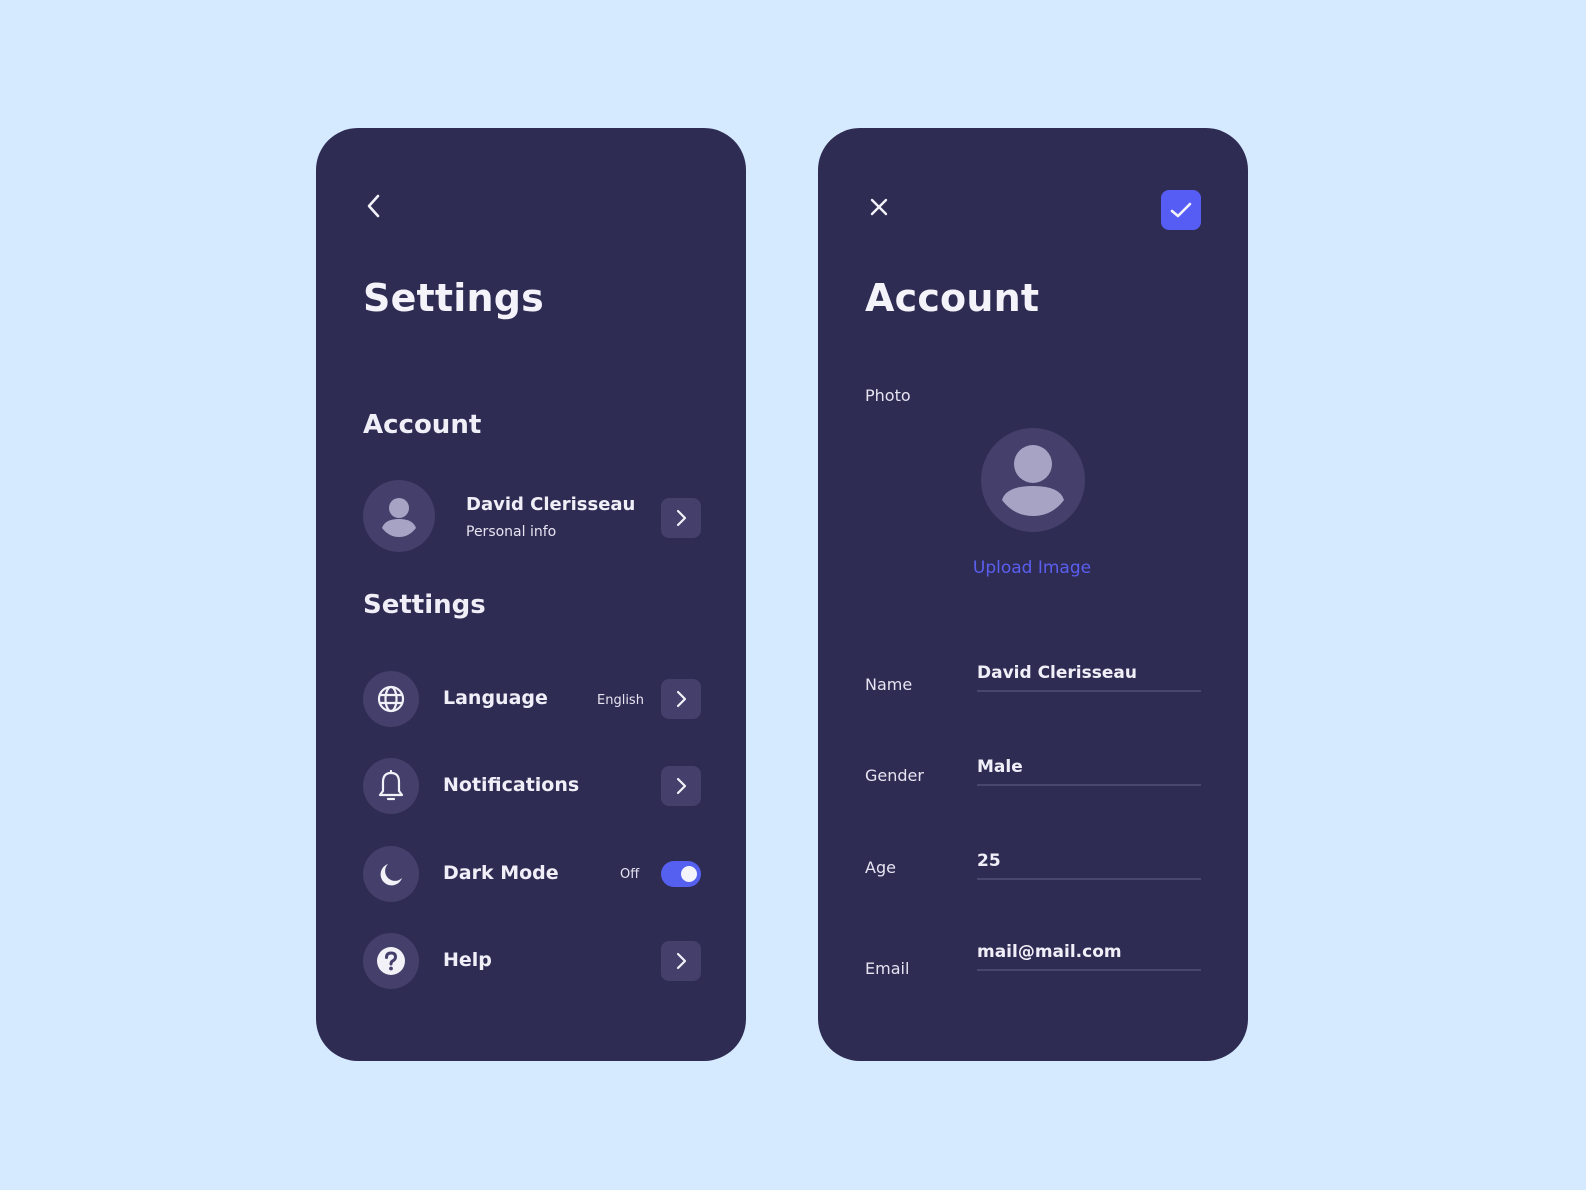 The width and height of the screenshot is (1586, 1190). What do you see at coordinates (620, 700) in the screenshot?
I see `language-value: English` at bounding box center [620, 700].